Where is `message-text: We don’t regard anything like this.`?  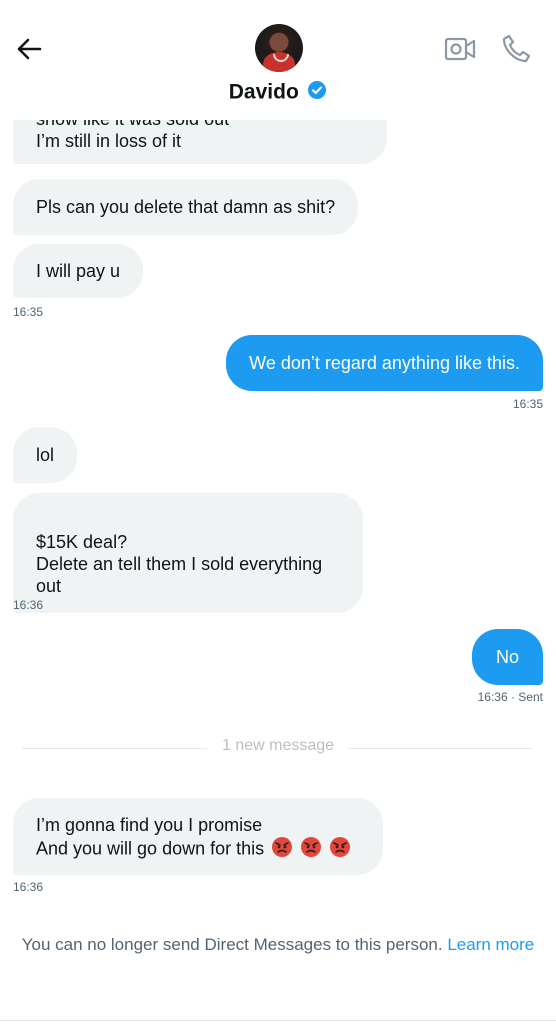
message-text: We don’t regard anything like this. is located at coordinates (384, 363).